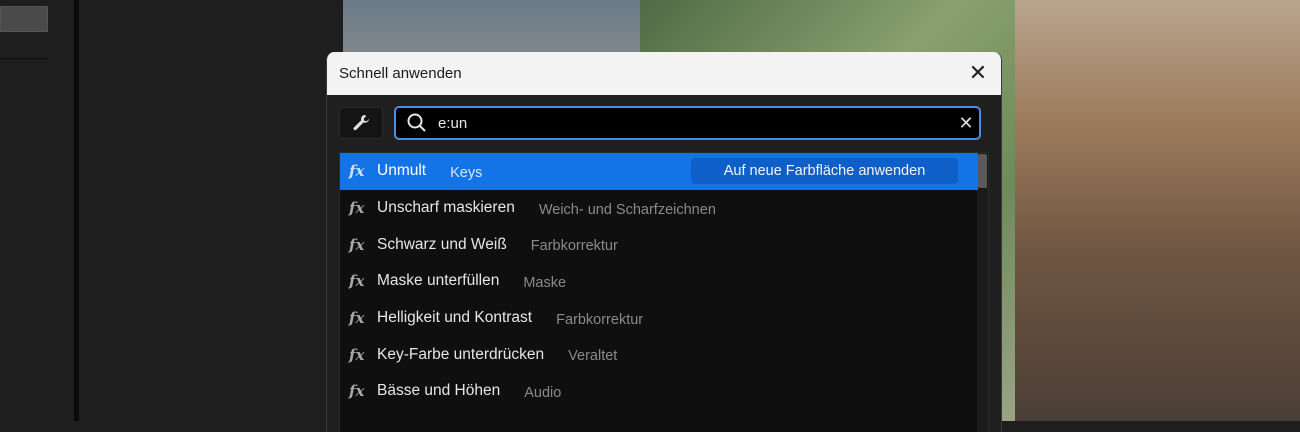 This screenshot has width=1300, height=432. I want to click on settings-button, so click(361, 123).